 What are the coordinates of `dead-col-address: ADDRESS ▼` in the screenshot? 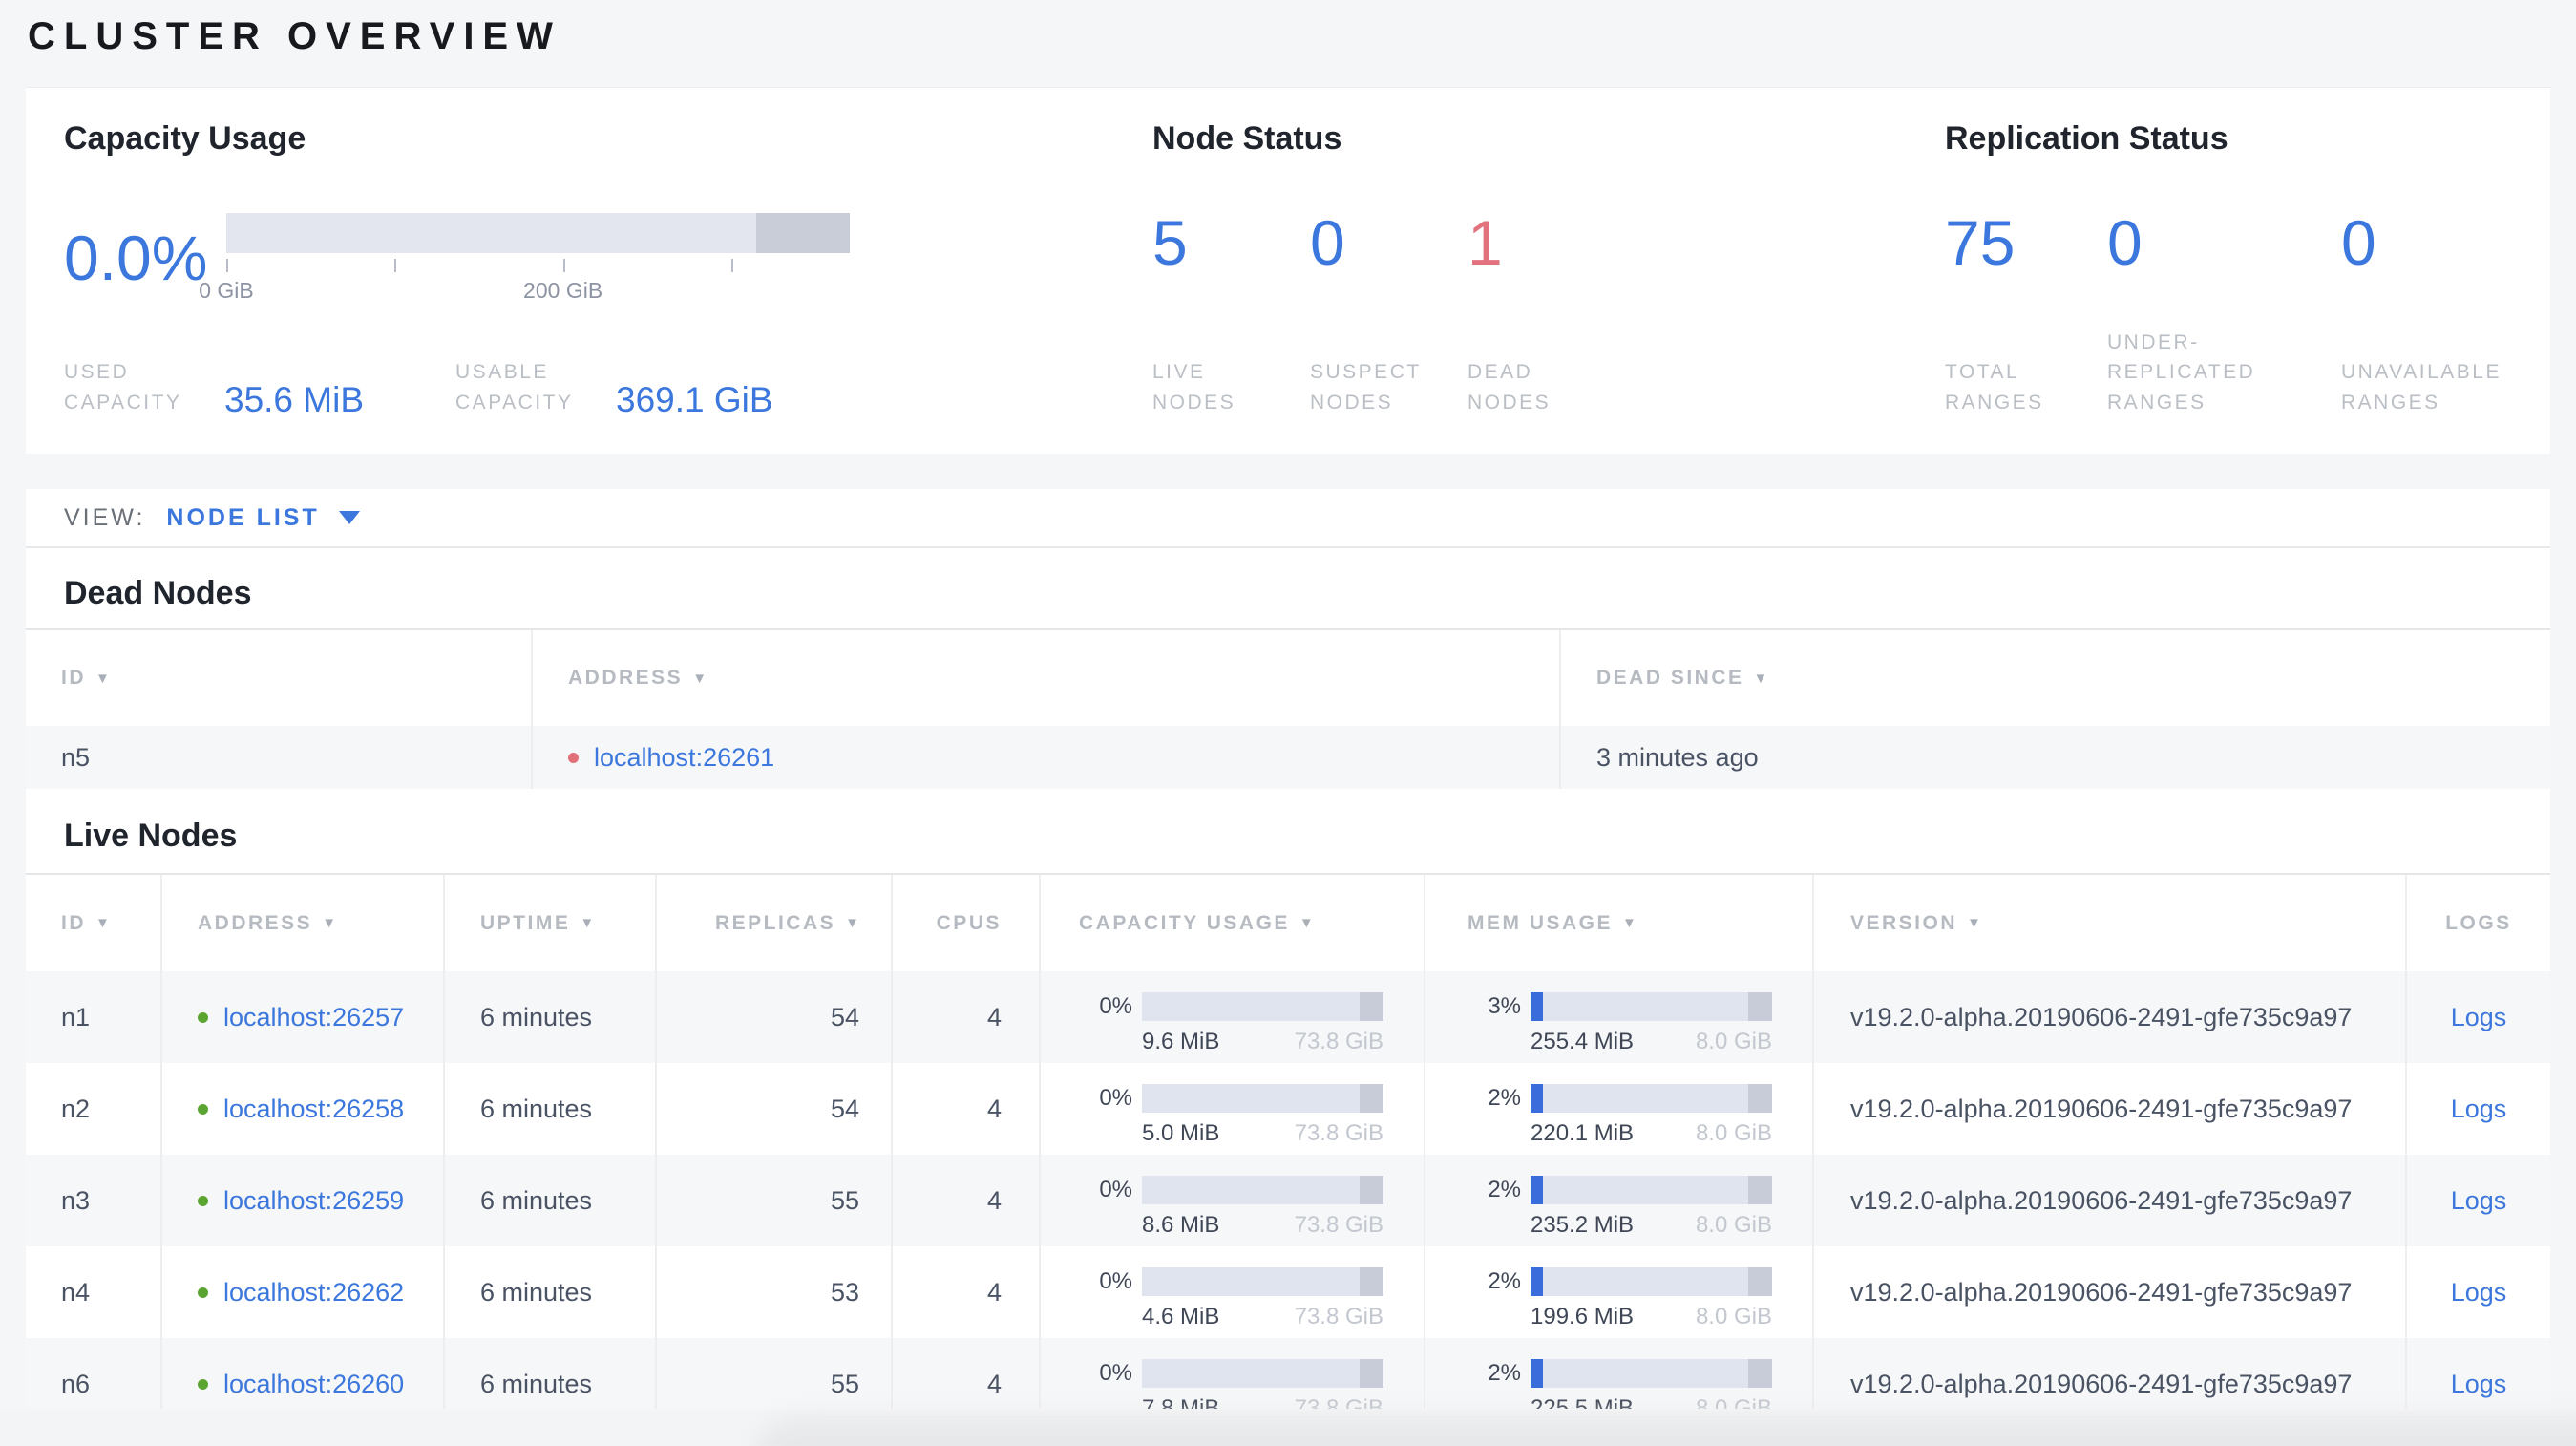 It's located at (1047, 678).